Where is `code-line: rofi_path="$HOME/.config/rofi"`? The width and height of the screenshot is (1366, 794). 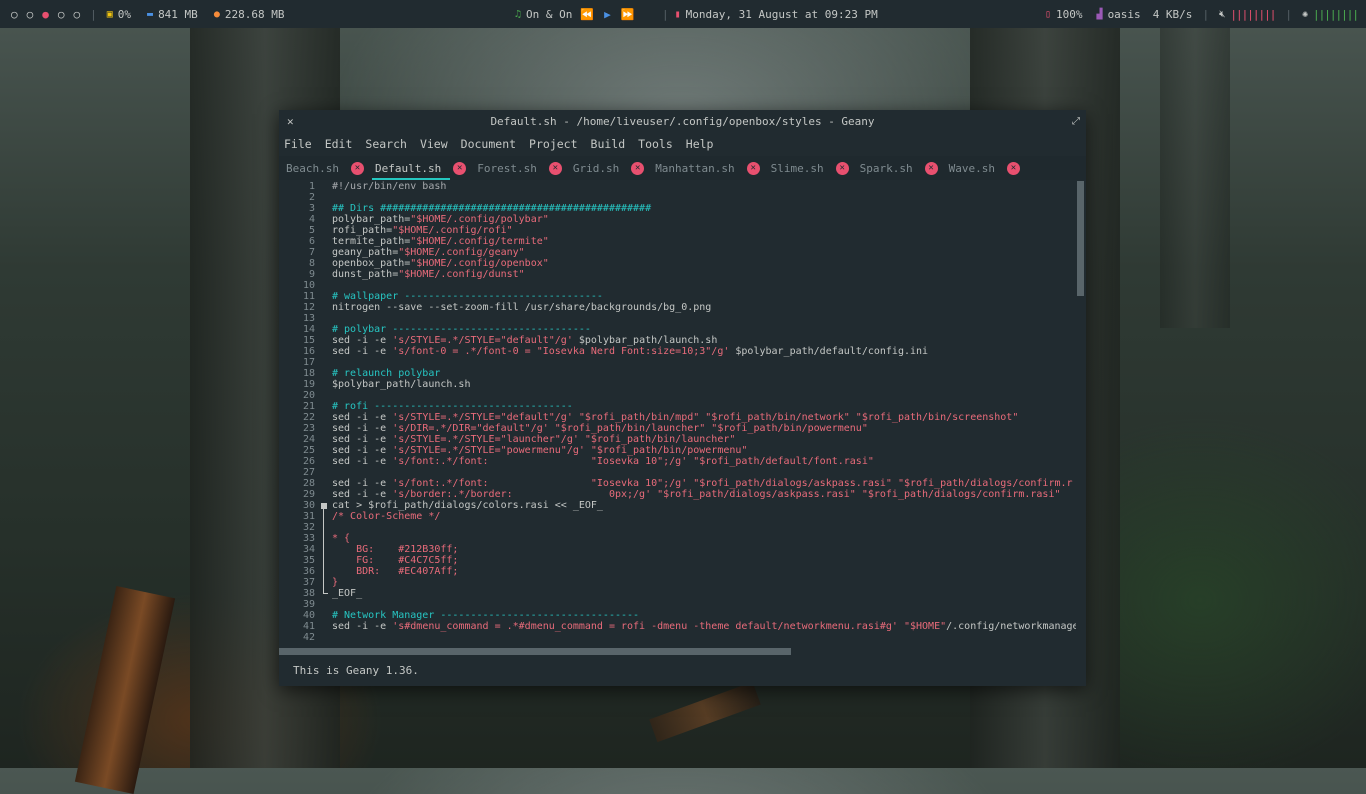
code-line: rofi_path="$HOME/.config/rofi" is located at coordinates (704, 230).